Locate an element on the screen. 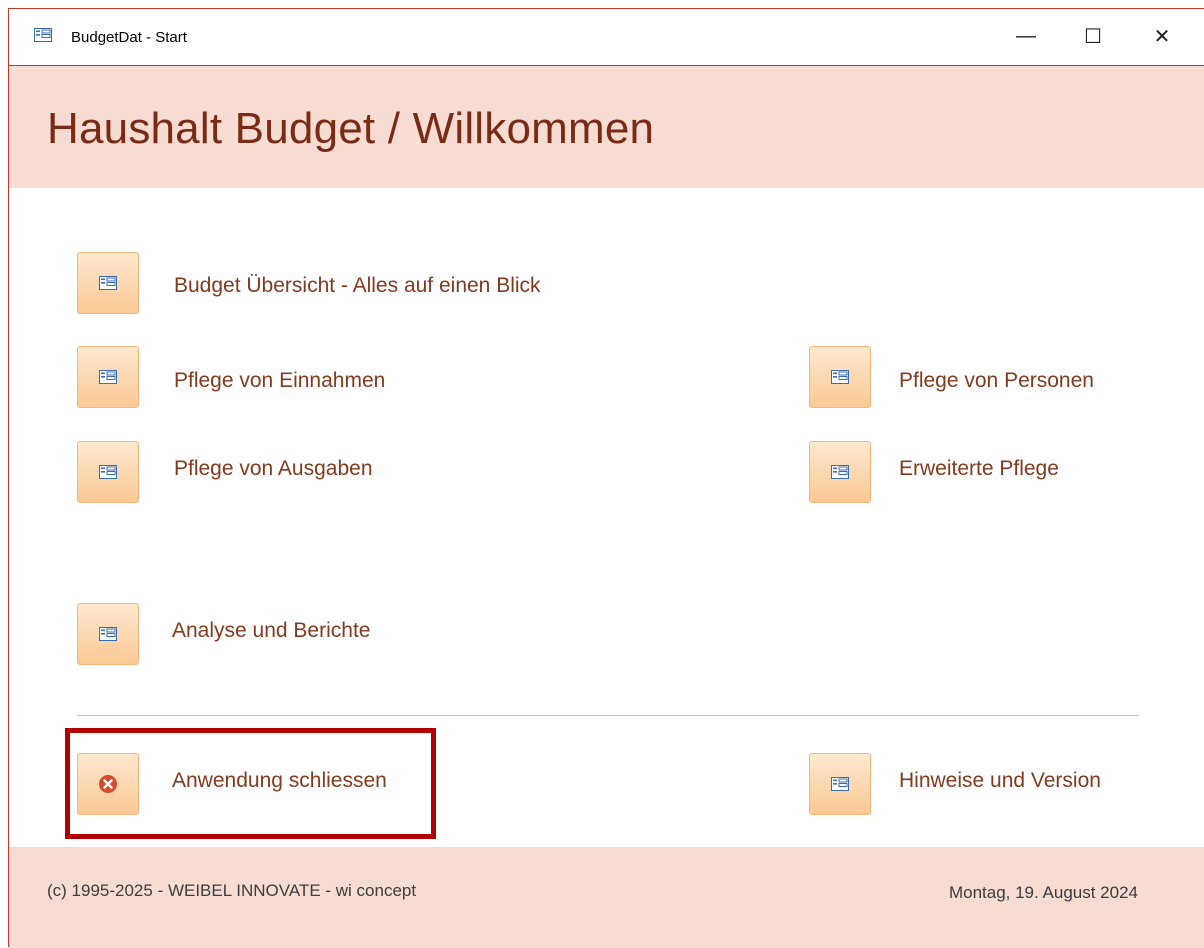 This screenshot has width=1204, height=948. analysis-button is located at coordinates (108, 634).